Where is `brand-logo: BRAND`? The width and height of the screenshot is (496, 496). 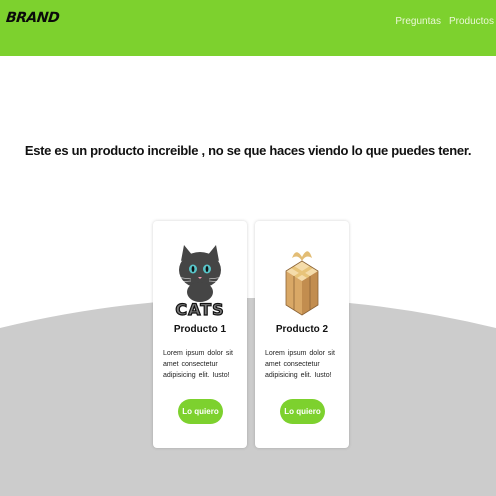
brand-logo: BRAND is located at coordinates (32, 18).